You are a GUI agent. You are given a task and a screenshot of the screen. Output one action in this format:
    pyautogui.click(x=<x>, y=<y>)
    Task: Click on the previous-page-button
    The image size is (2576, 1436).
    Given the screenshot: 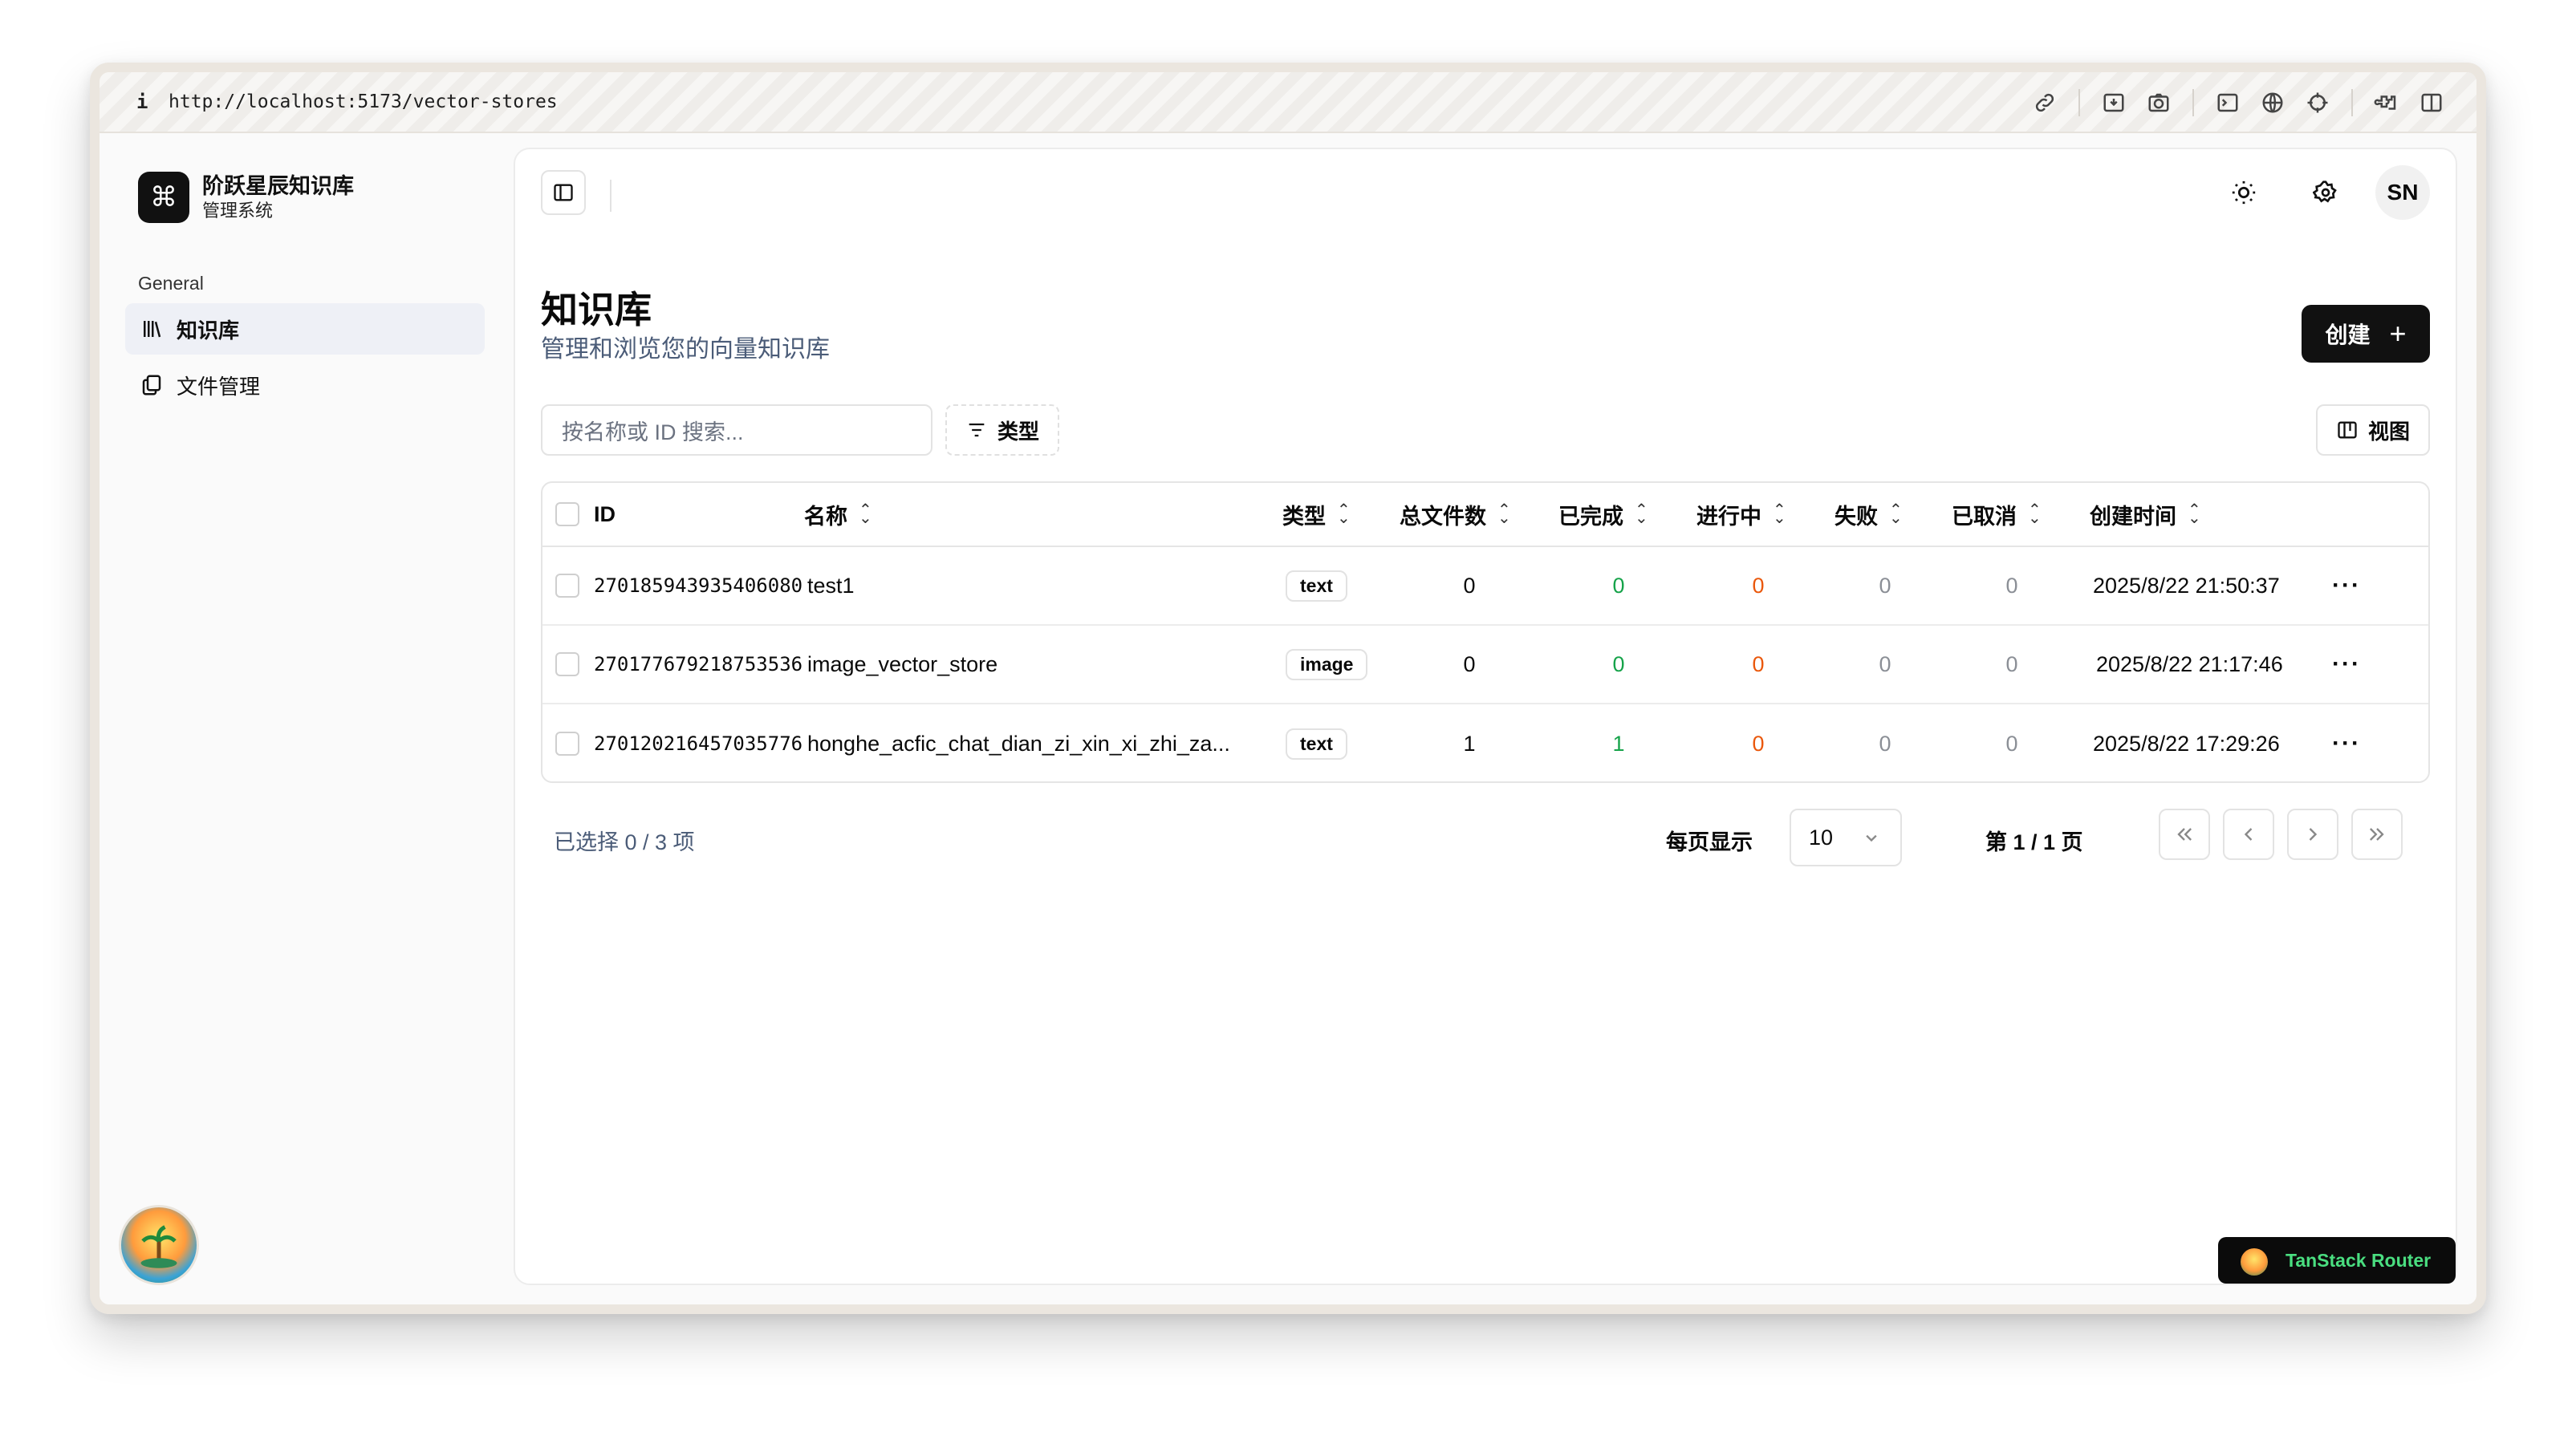 What is the action you would take?
    pyautogui.click(x=2248, y=835)
    